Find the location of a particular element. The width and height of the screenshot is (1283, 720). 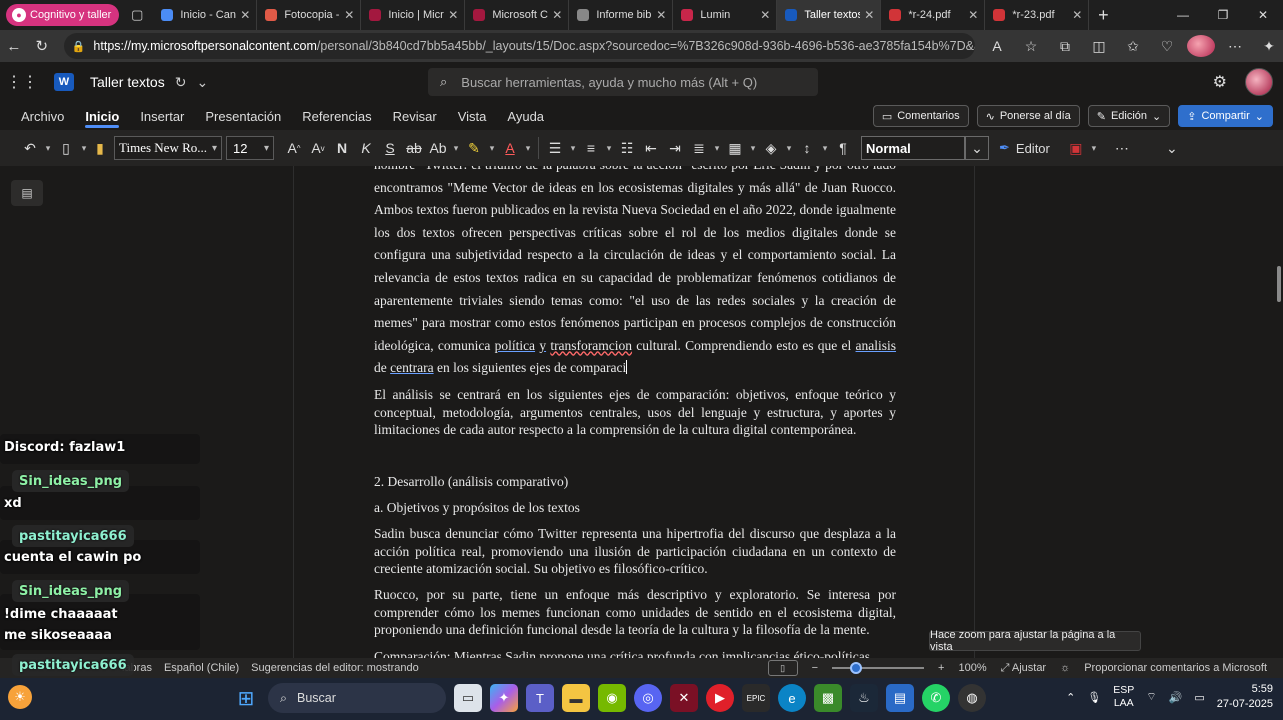

gear-icon: ⚙ is located at coordinates (1220, 82).